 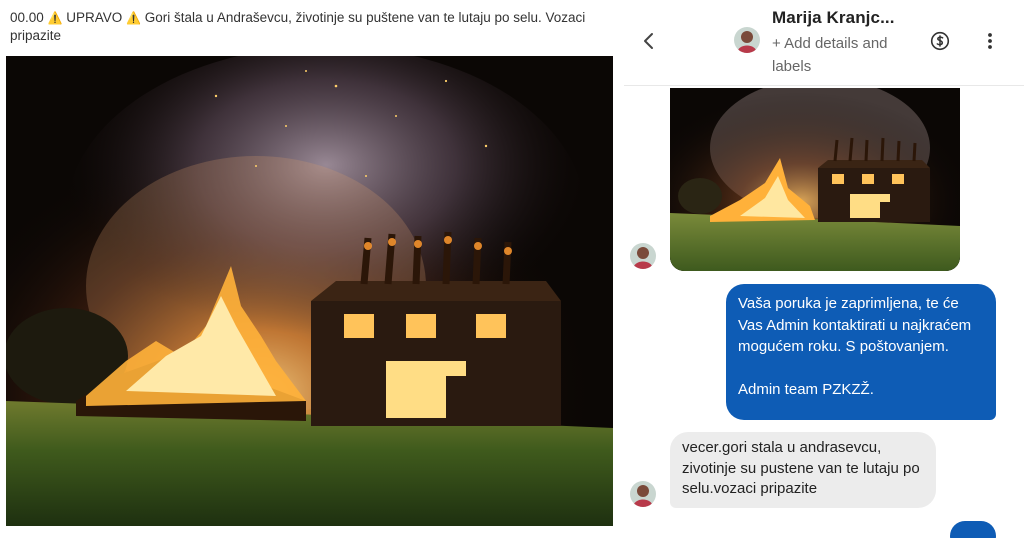 I want to click on chevron-left-icon, so click(x=648, y=41).